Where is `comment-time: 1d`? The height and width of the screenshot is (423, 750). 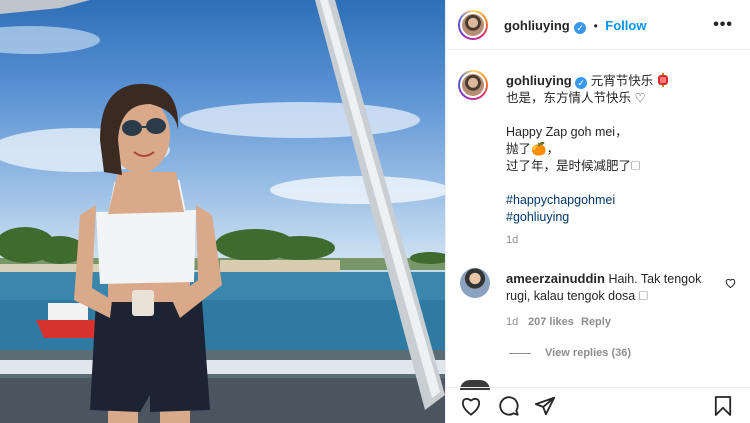
comment-time: 1d is located at coordinates (512, 322).